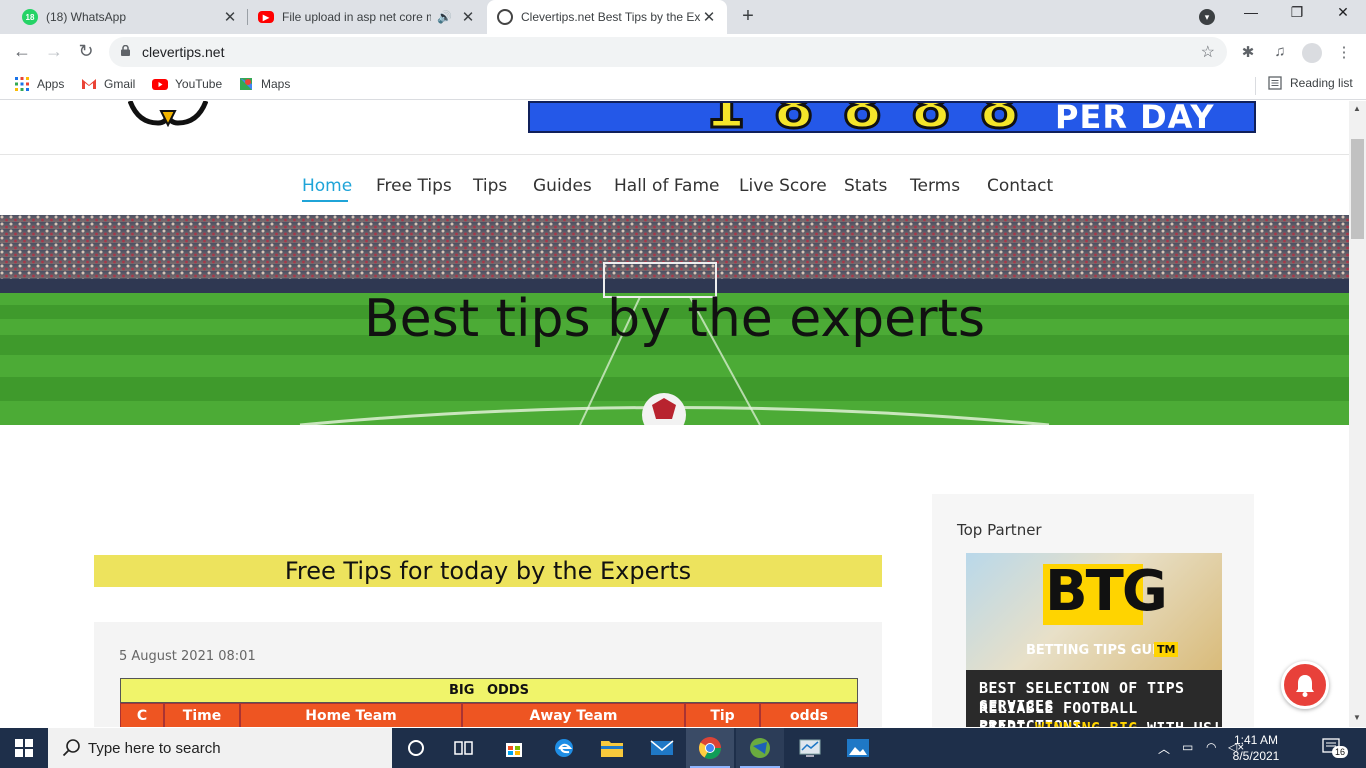 The image size is (1366, 768). I want to click on task-view-icon, so click(464, 748).